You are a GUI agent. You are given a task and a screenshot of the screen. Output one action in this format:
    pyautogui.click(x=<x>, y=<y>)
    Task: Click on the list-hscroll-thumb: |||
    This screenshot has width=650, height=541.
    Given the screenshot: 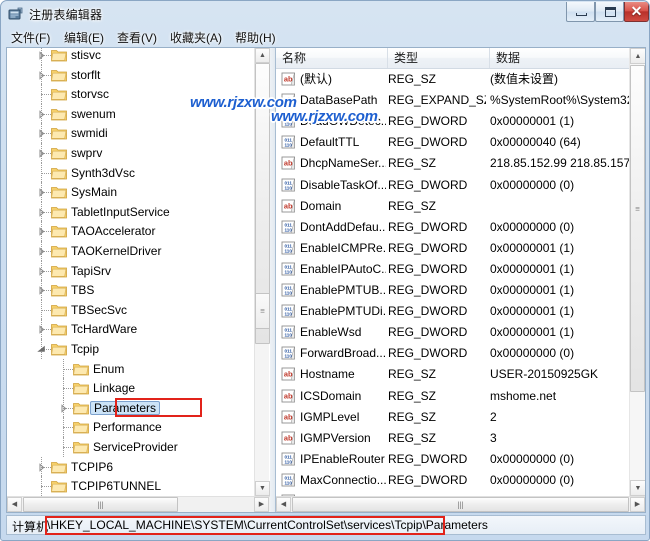 What is the action you would take?
    pyautogui.click(x=460, y=504)
    